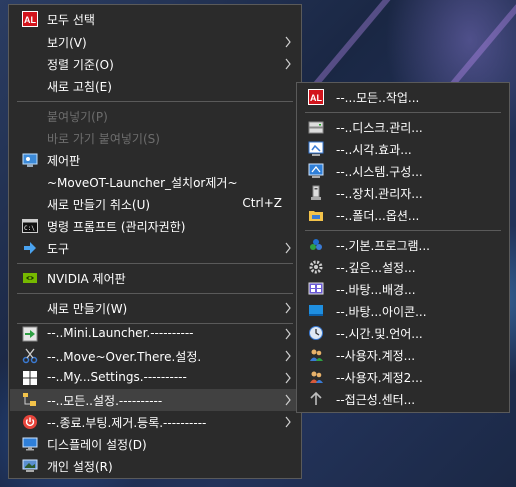 The height and width of the screenshot is (487, 516). I want to click on folder-options-icon, so click(316, 215).